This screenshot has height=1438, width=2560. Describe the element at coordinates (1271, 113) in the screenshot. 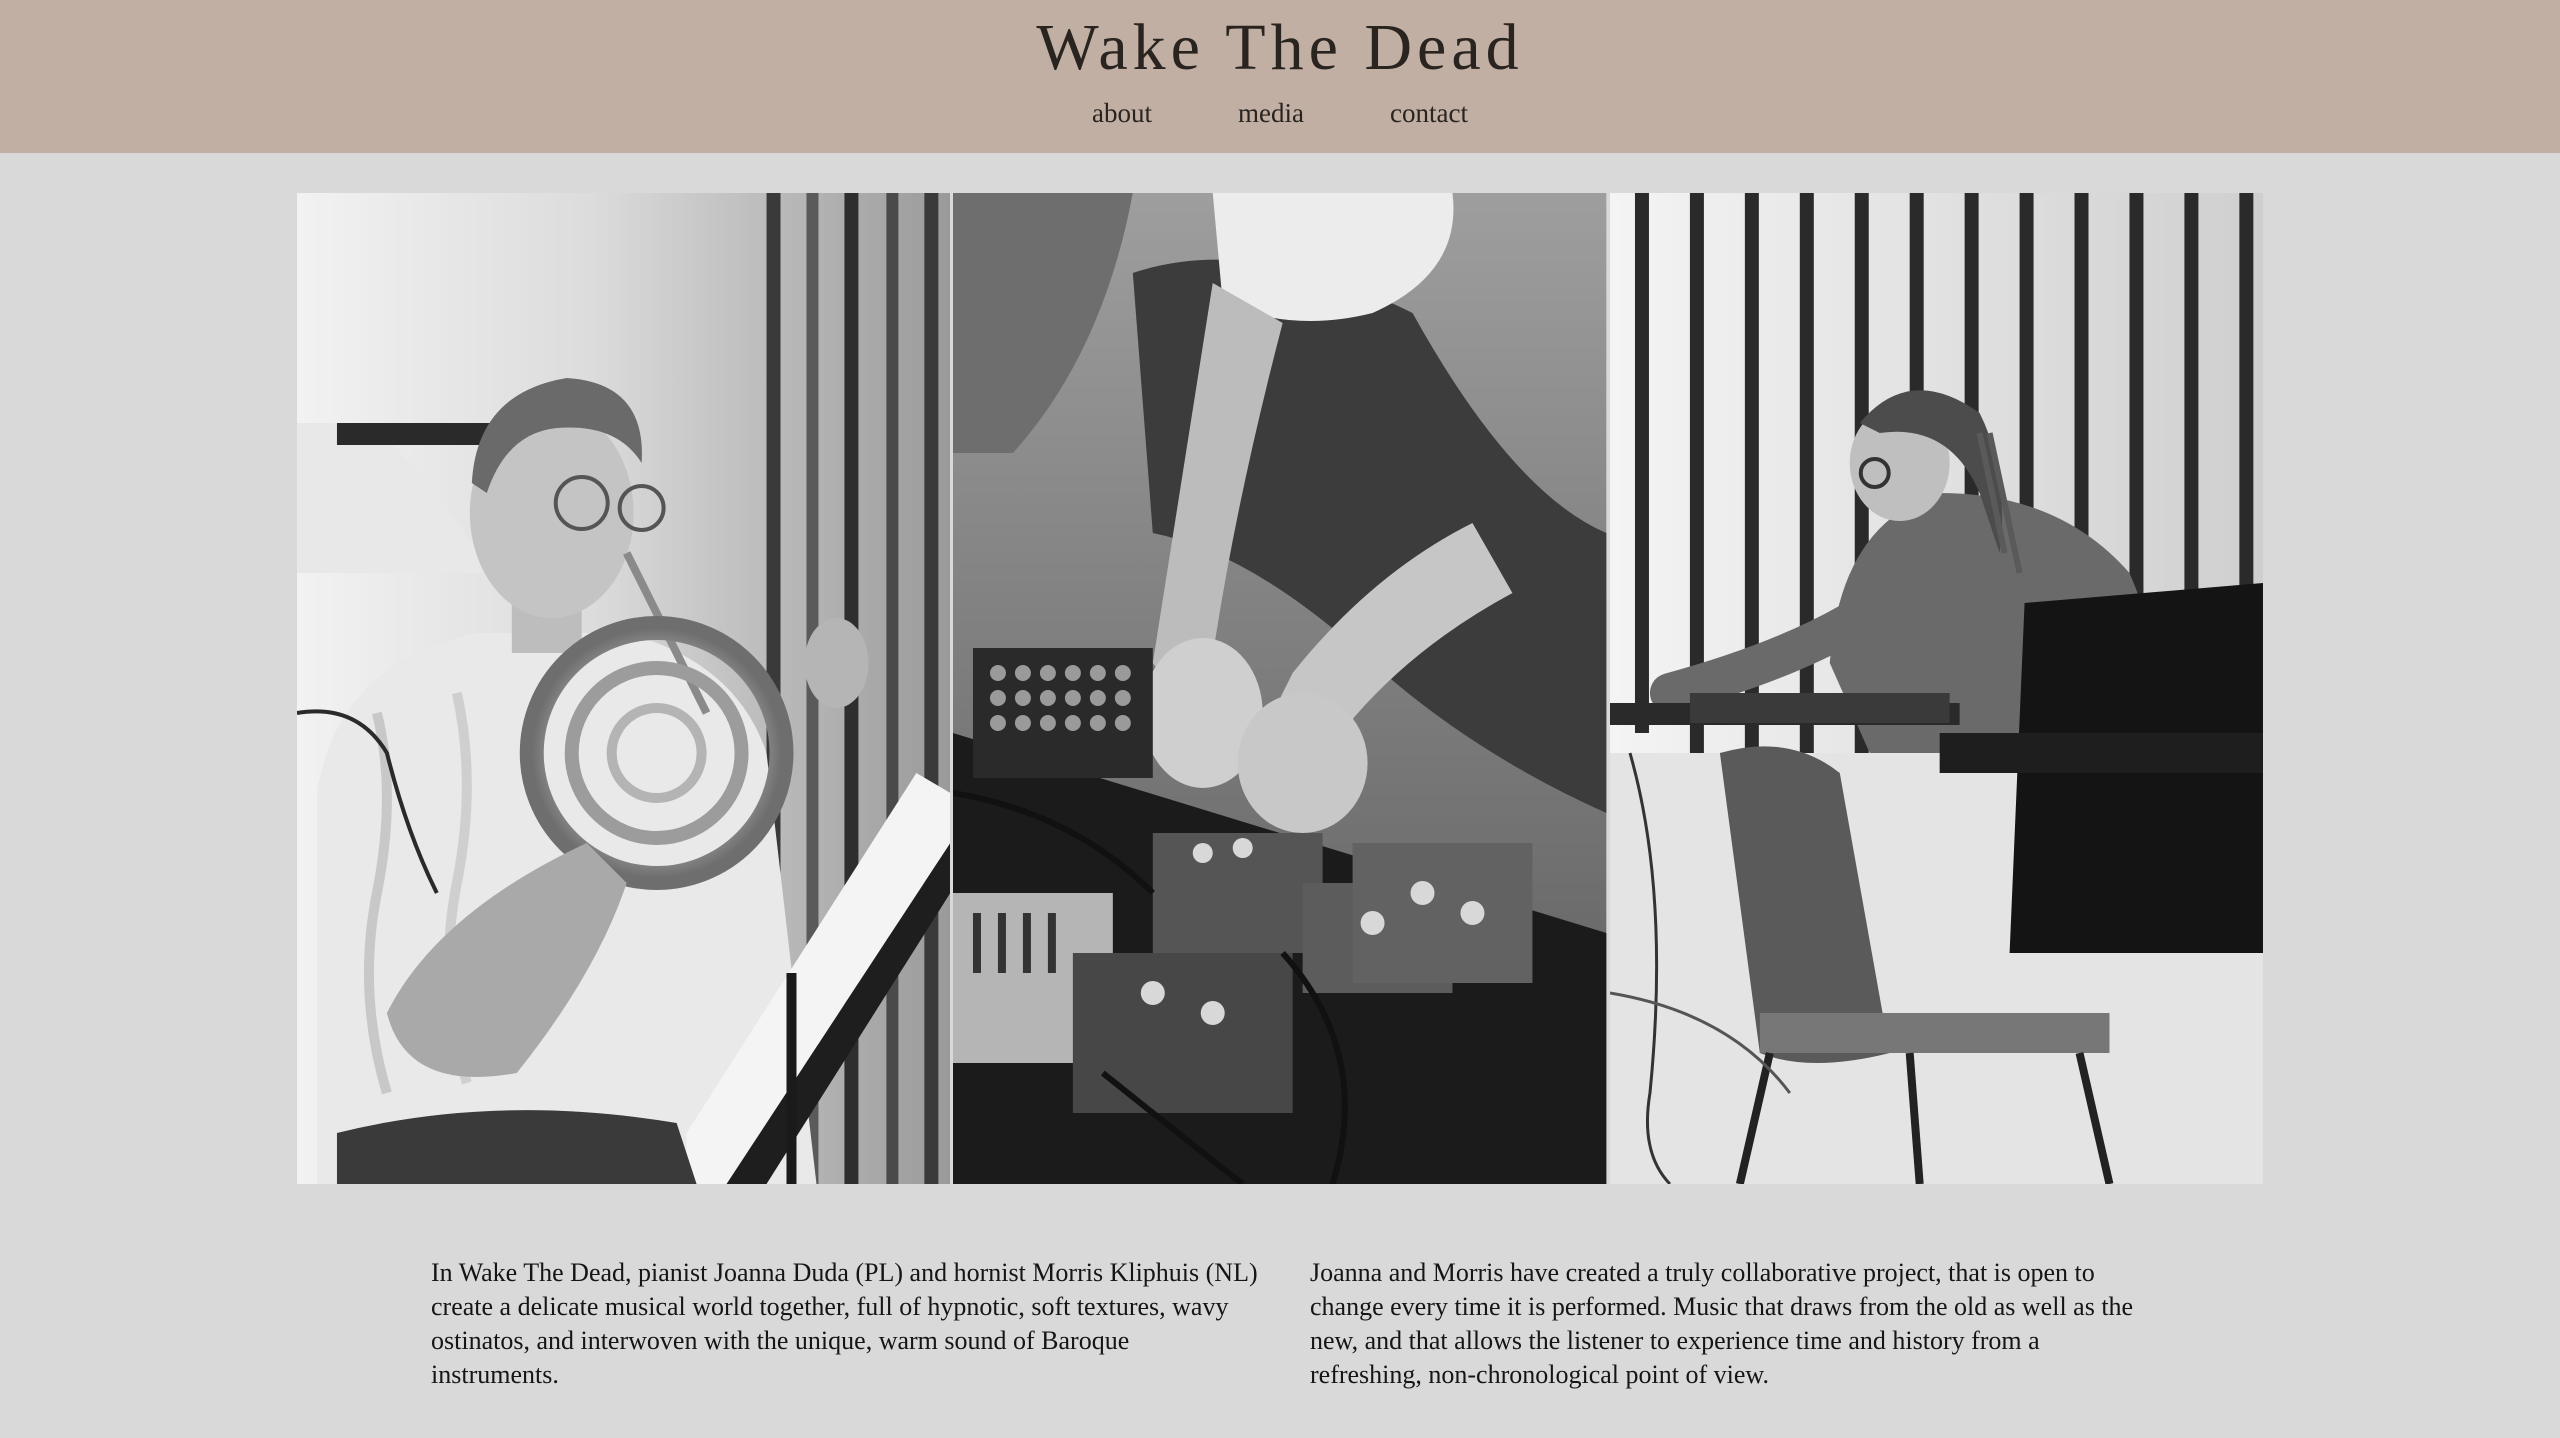

I see `nav-media-link: media` at that location.